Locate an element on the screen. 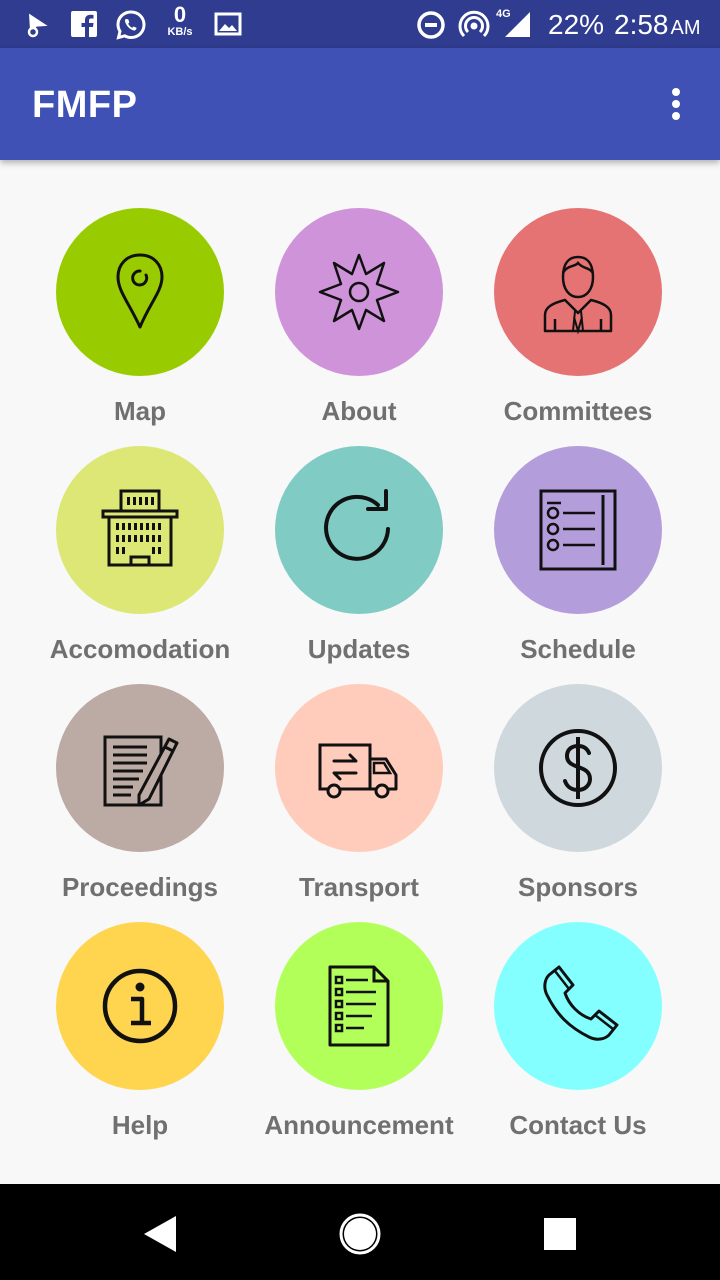 This screenshot has width=720, height=1280. app-title: FMFP is located at coordinates (85, 105).